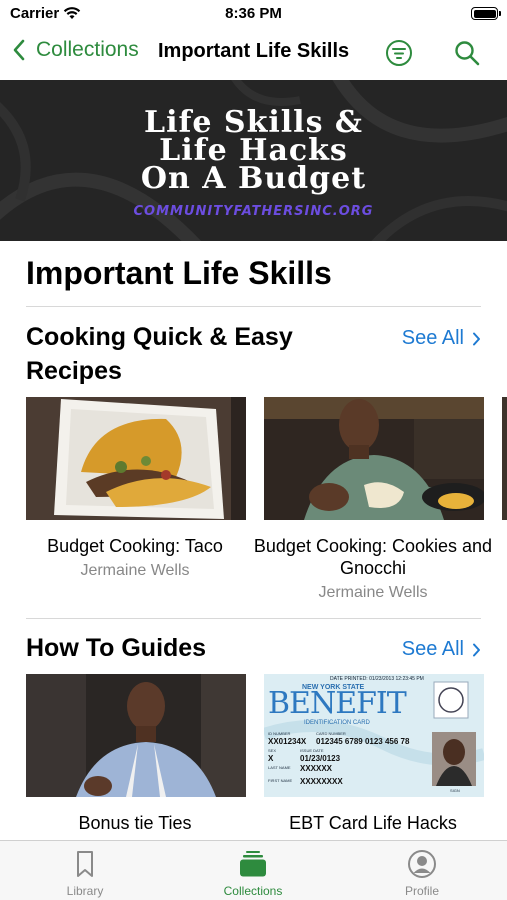  What do you see at coordinates (136, 735) in the screenshot?
I see `video-thumbnail-tie-ties` at bounding box center [136, 735].